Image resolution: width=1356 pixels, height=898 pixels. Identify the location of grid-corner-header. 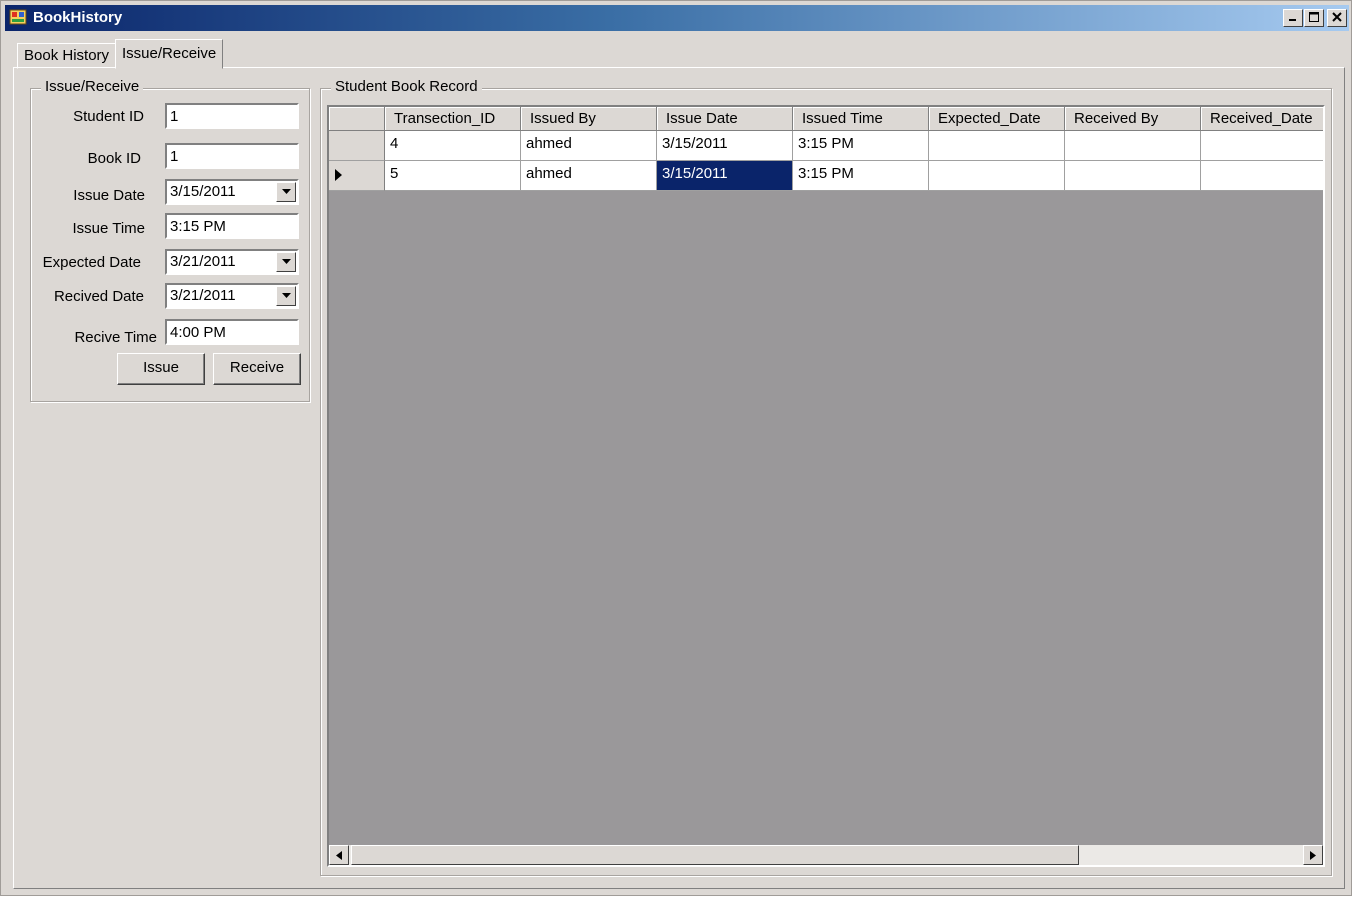
(357, 119).